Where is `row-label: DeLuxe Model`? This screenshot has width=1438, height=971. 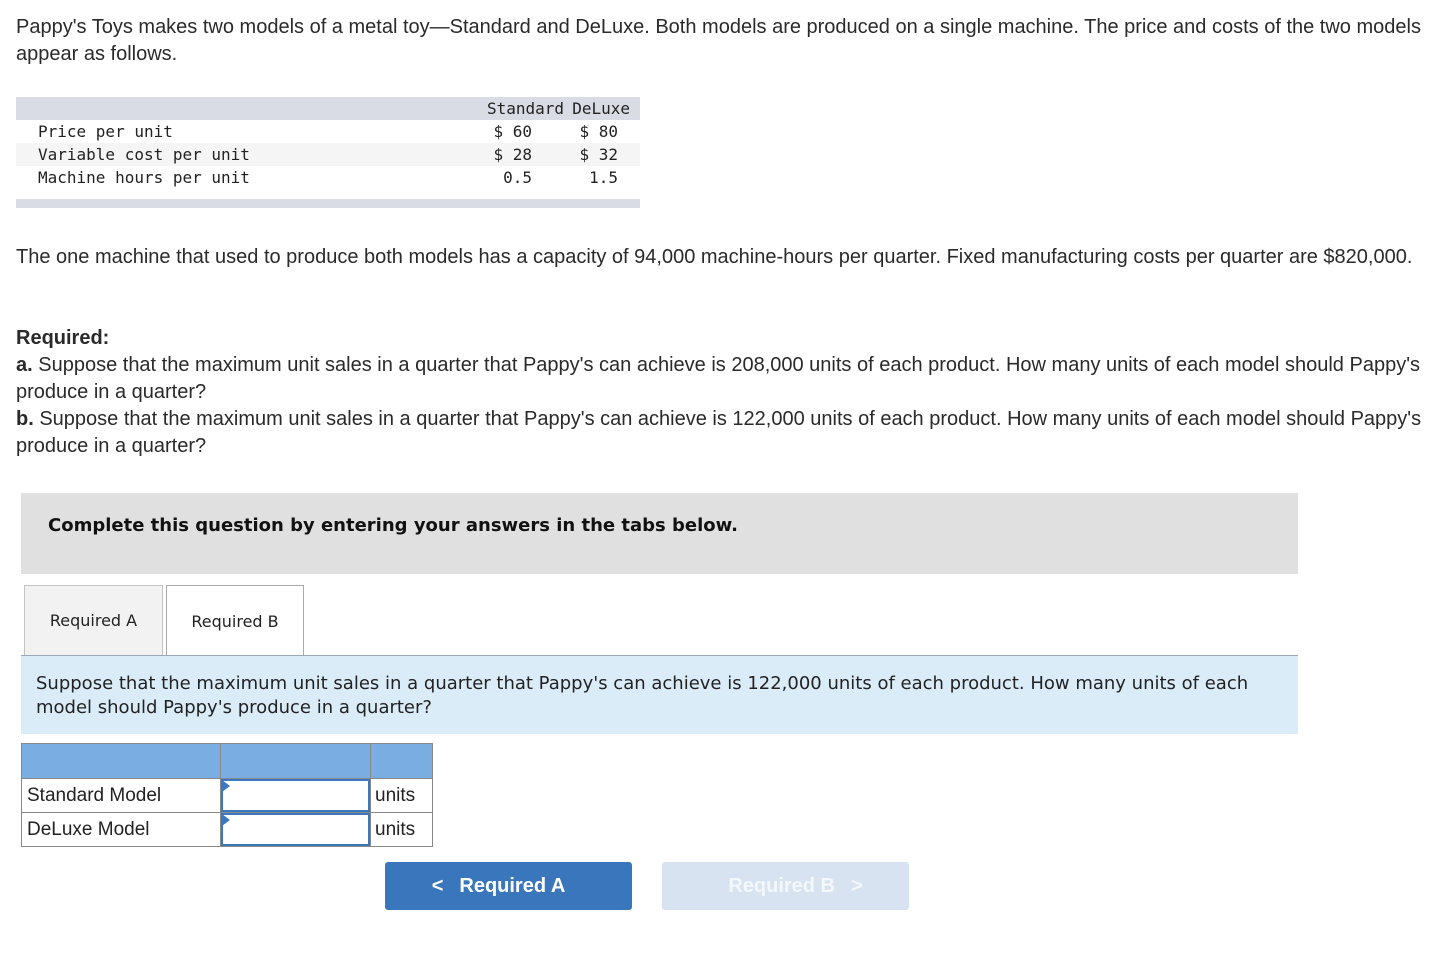
row-label: DeLuxe Model is located at coordinates (121, 829).